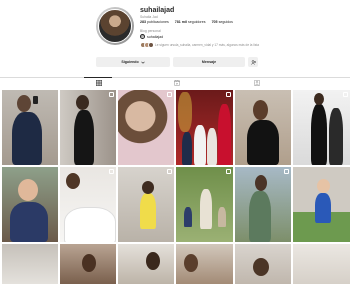  I want to click on phone-shape, so click(35, 100).